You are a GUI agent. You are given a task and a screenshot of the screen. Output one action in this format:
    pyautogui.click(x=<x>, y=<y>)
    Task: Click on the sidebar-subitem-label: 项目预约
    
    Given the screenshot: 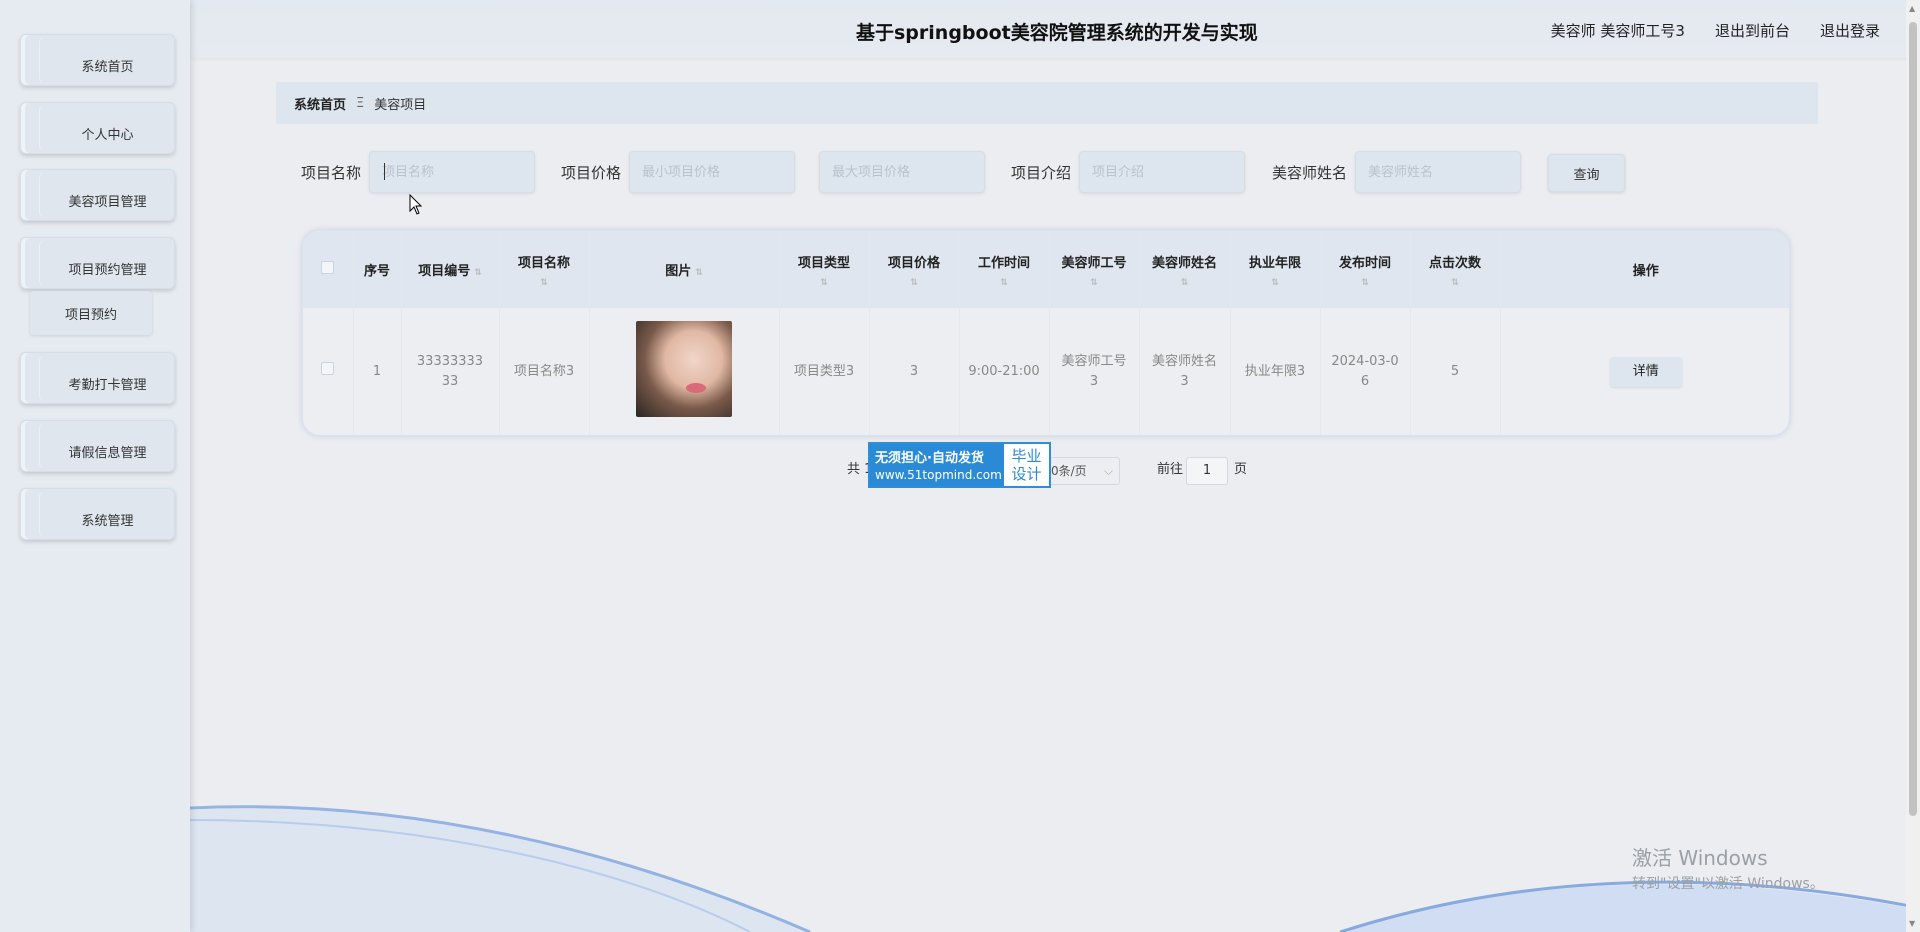 What is the action you would take?
    pyautogui.click(x=90, y=315)
    